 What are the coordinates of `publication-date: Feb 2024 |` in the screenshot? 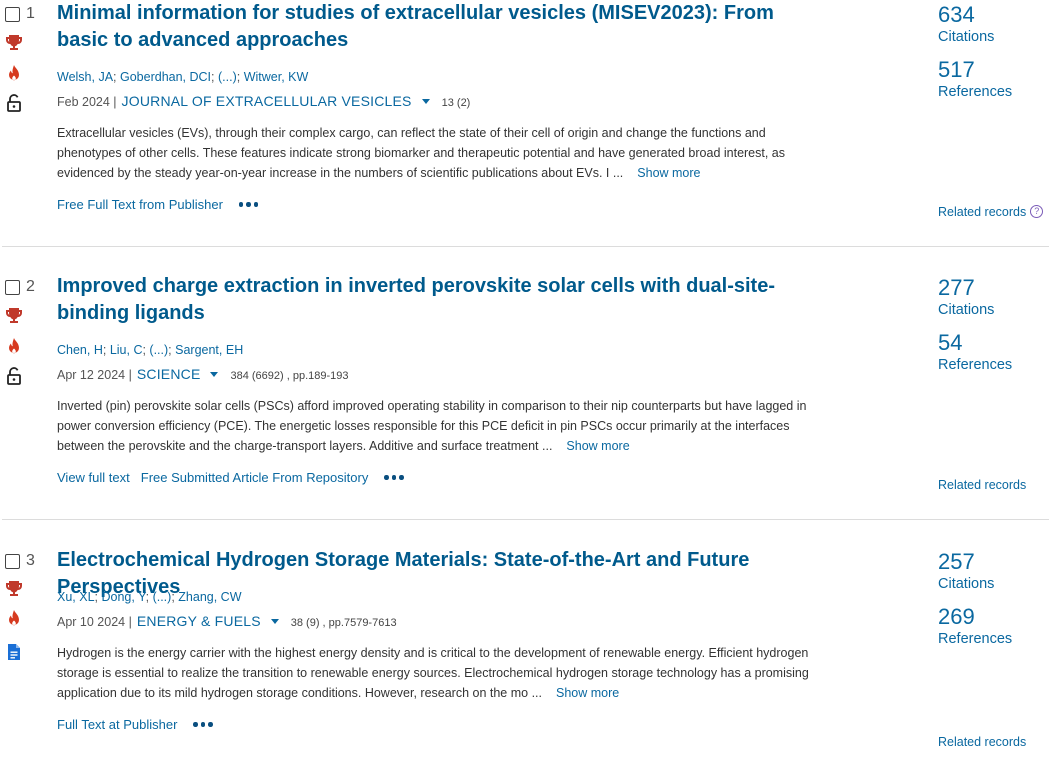 It's located at (87, 102).